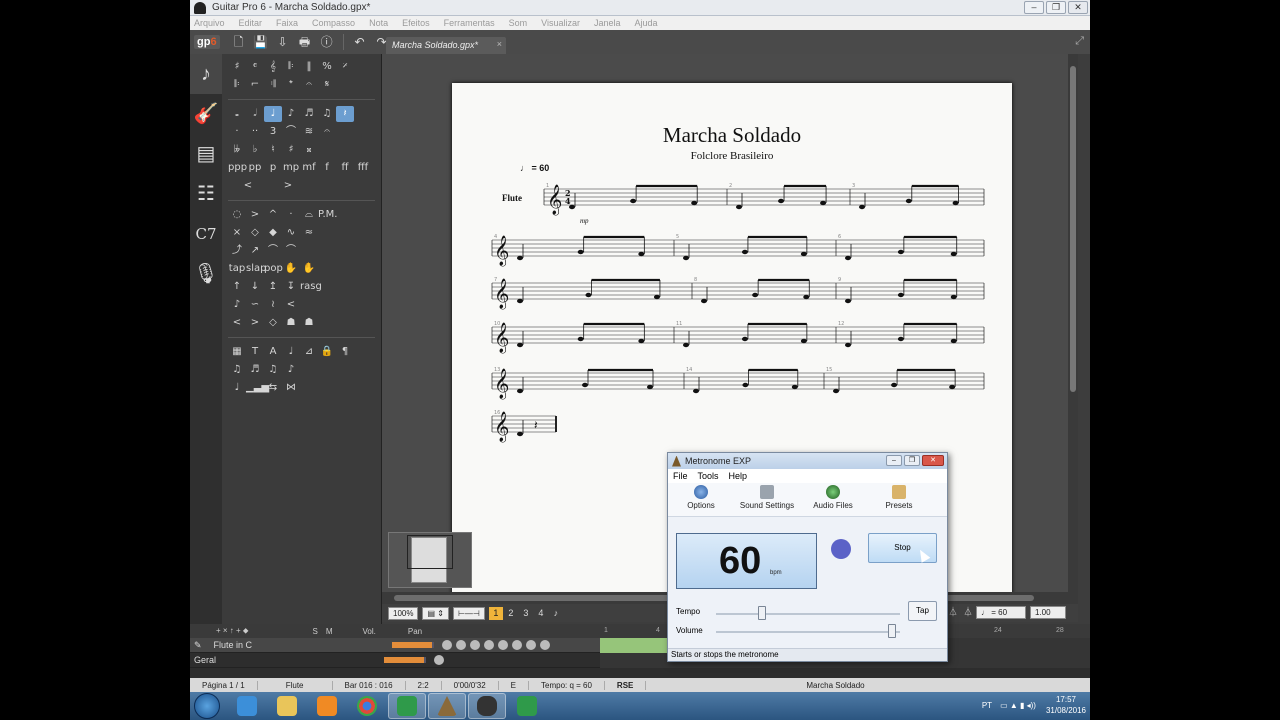 This screenshot has width=1280, height=720. What do you see at coordinates (255, 67) in the screenshot?
I see `time-signature-icon: 𝄴` at bounding box center [255, 67].